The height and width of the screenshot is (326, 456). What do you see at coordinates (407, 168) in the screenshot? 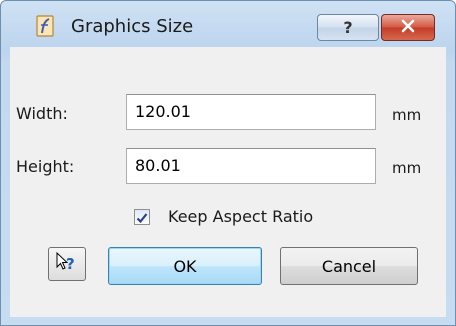
I see `height-unit: mm` at bounding box center [407, 168].